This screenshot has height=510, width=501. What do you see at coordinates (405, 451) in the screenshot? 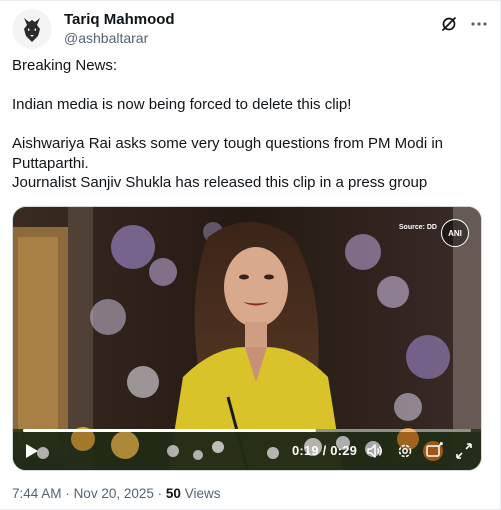
I see `gear-icon` at bounding box center [405, 451].